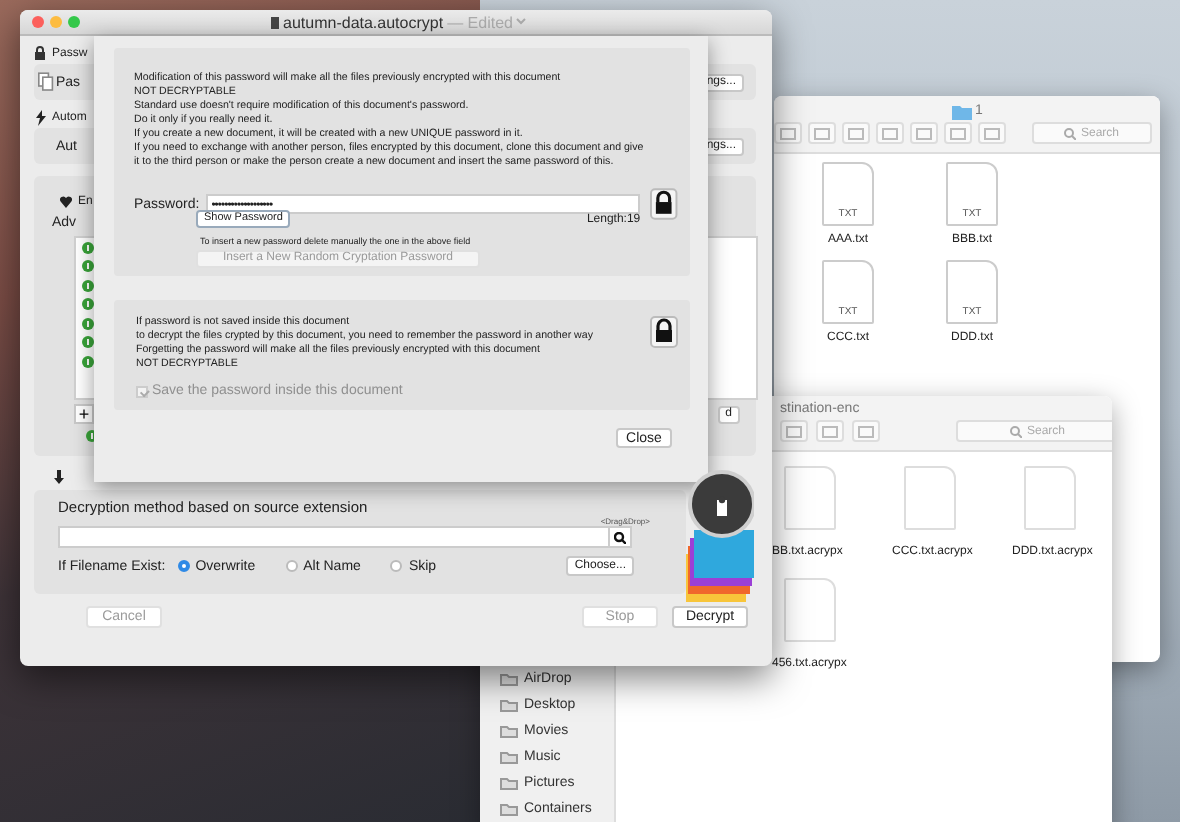  What do you see at coordinates (720, 536) in the screenshot?
I see `app-logo-icon` at bounding box center [720, 536].